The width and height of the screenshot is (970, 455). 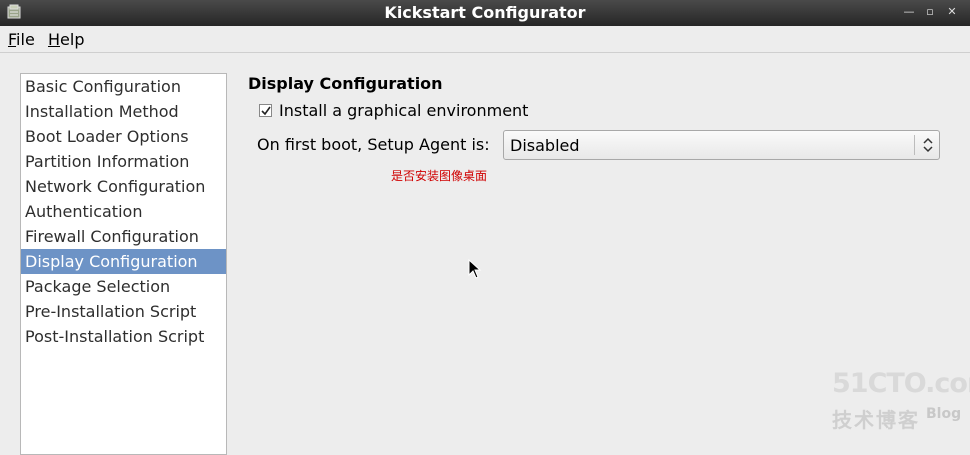 What do you see at coordinates (373, 144) in the screenshot?
I see `setup-agent-label: On first boot, Setup Agent is:` at bounding box center [373, 144].